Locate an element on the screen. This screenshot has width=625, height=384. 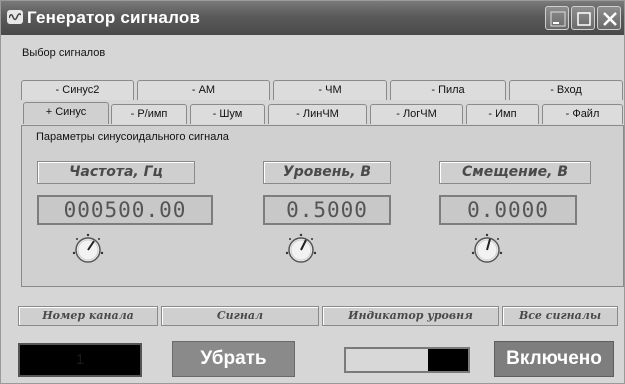
maximize-icon is located at coordinates (584, 19).